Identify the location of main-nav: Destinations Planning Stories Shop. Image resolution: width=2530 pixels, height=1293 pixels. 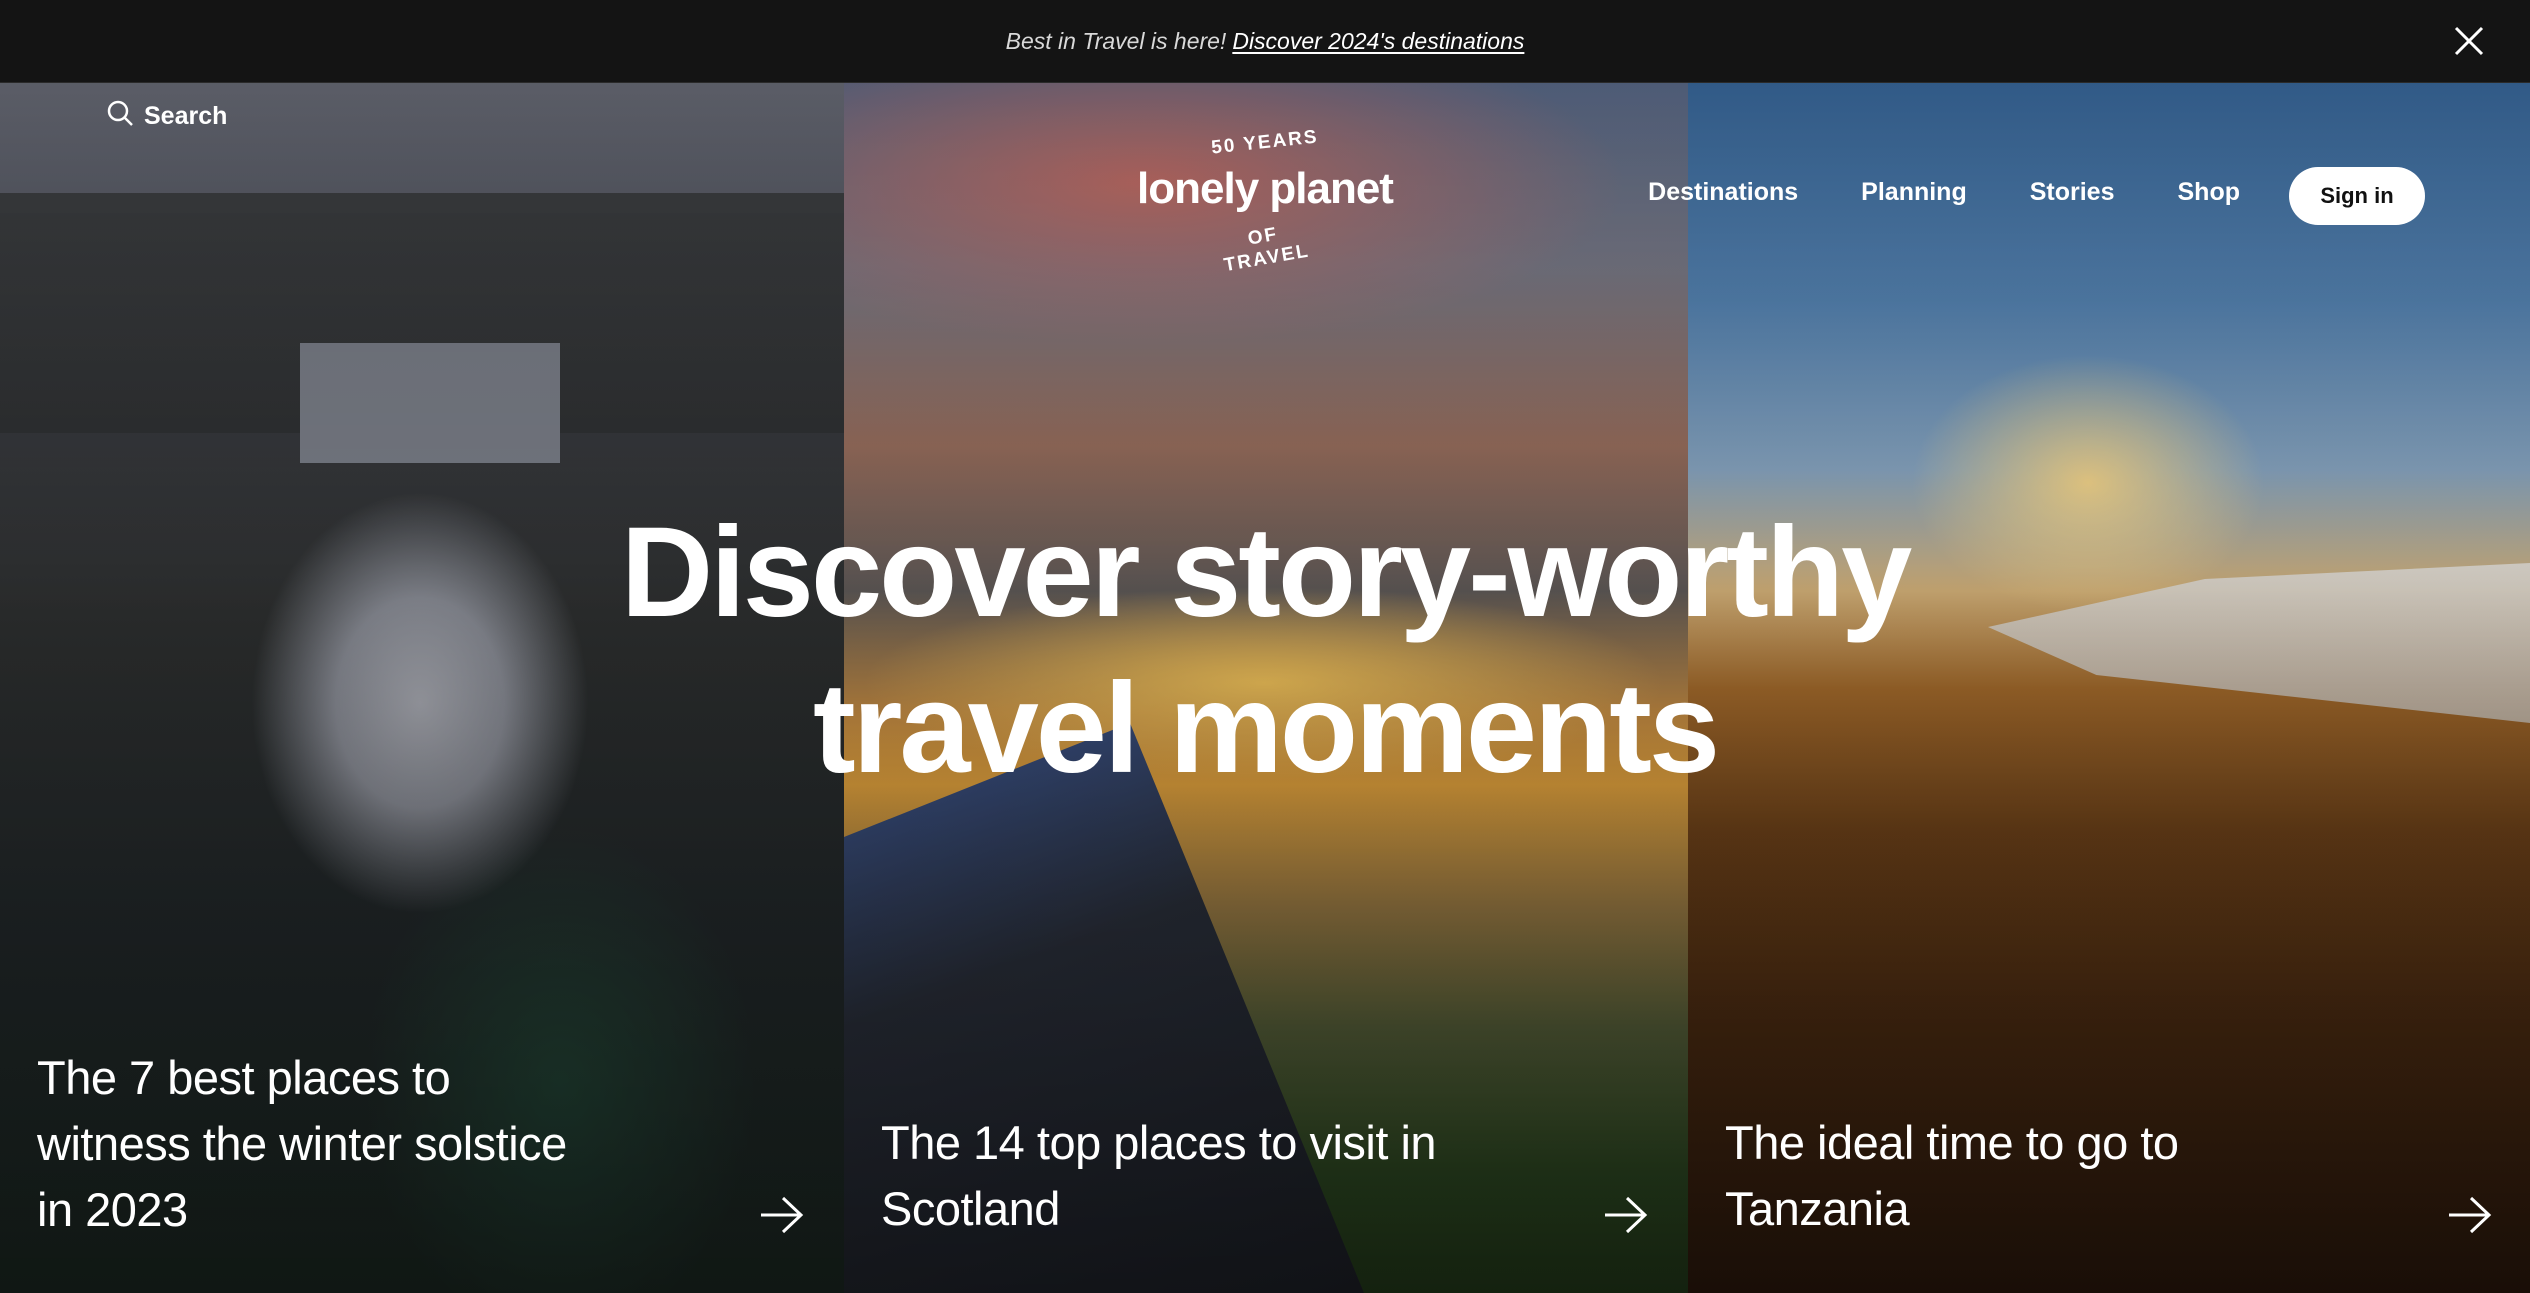
(1944, 192).